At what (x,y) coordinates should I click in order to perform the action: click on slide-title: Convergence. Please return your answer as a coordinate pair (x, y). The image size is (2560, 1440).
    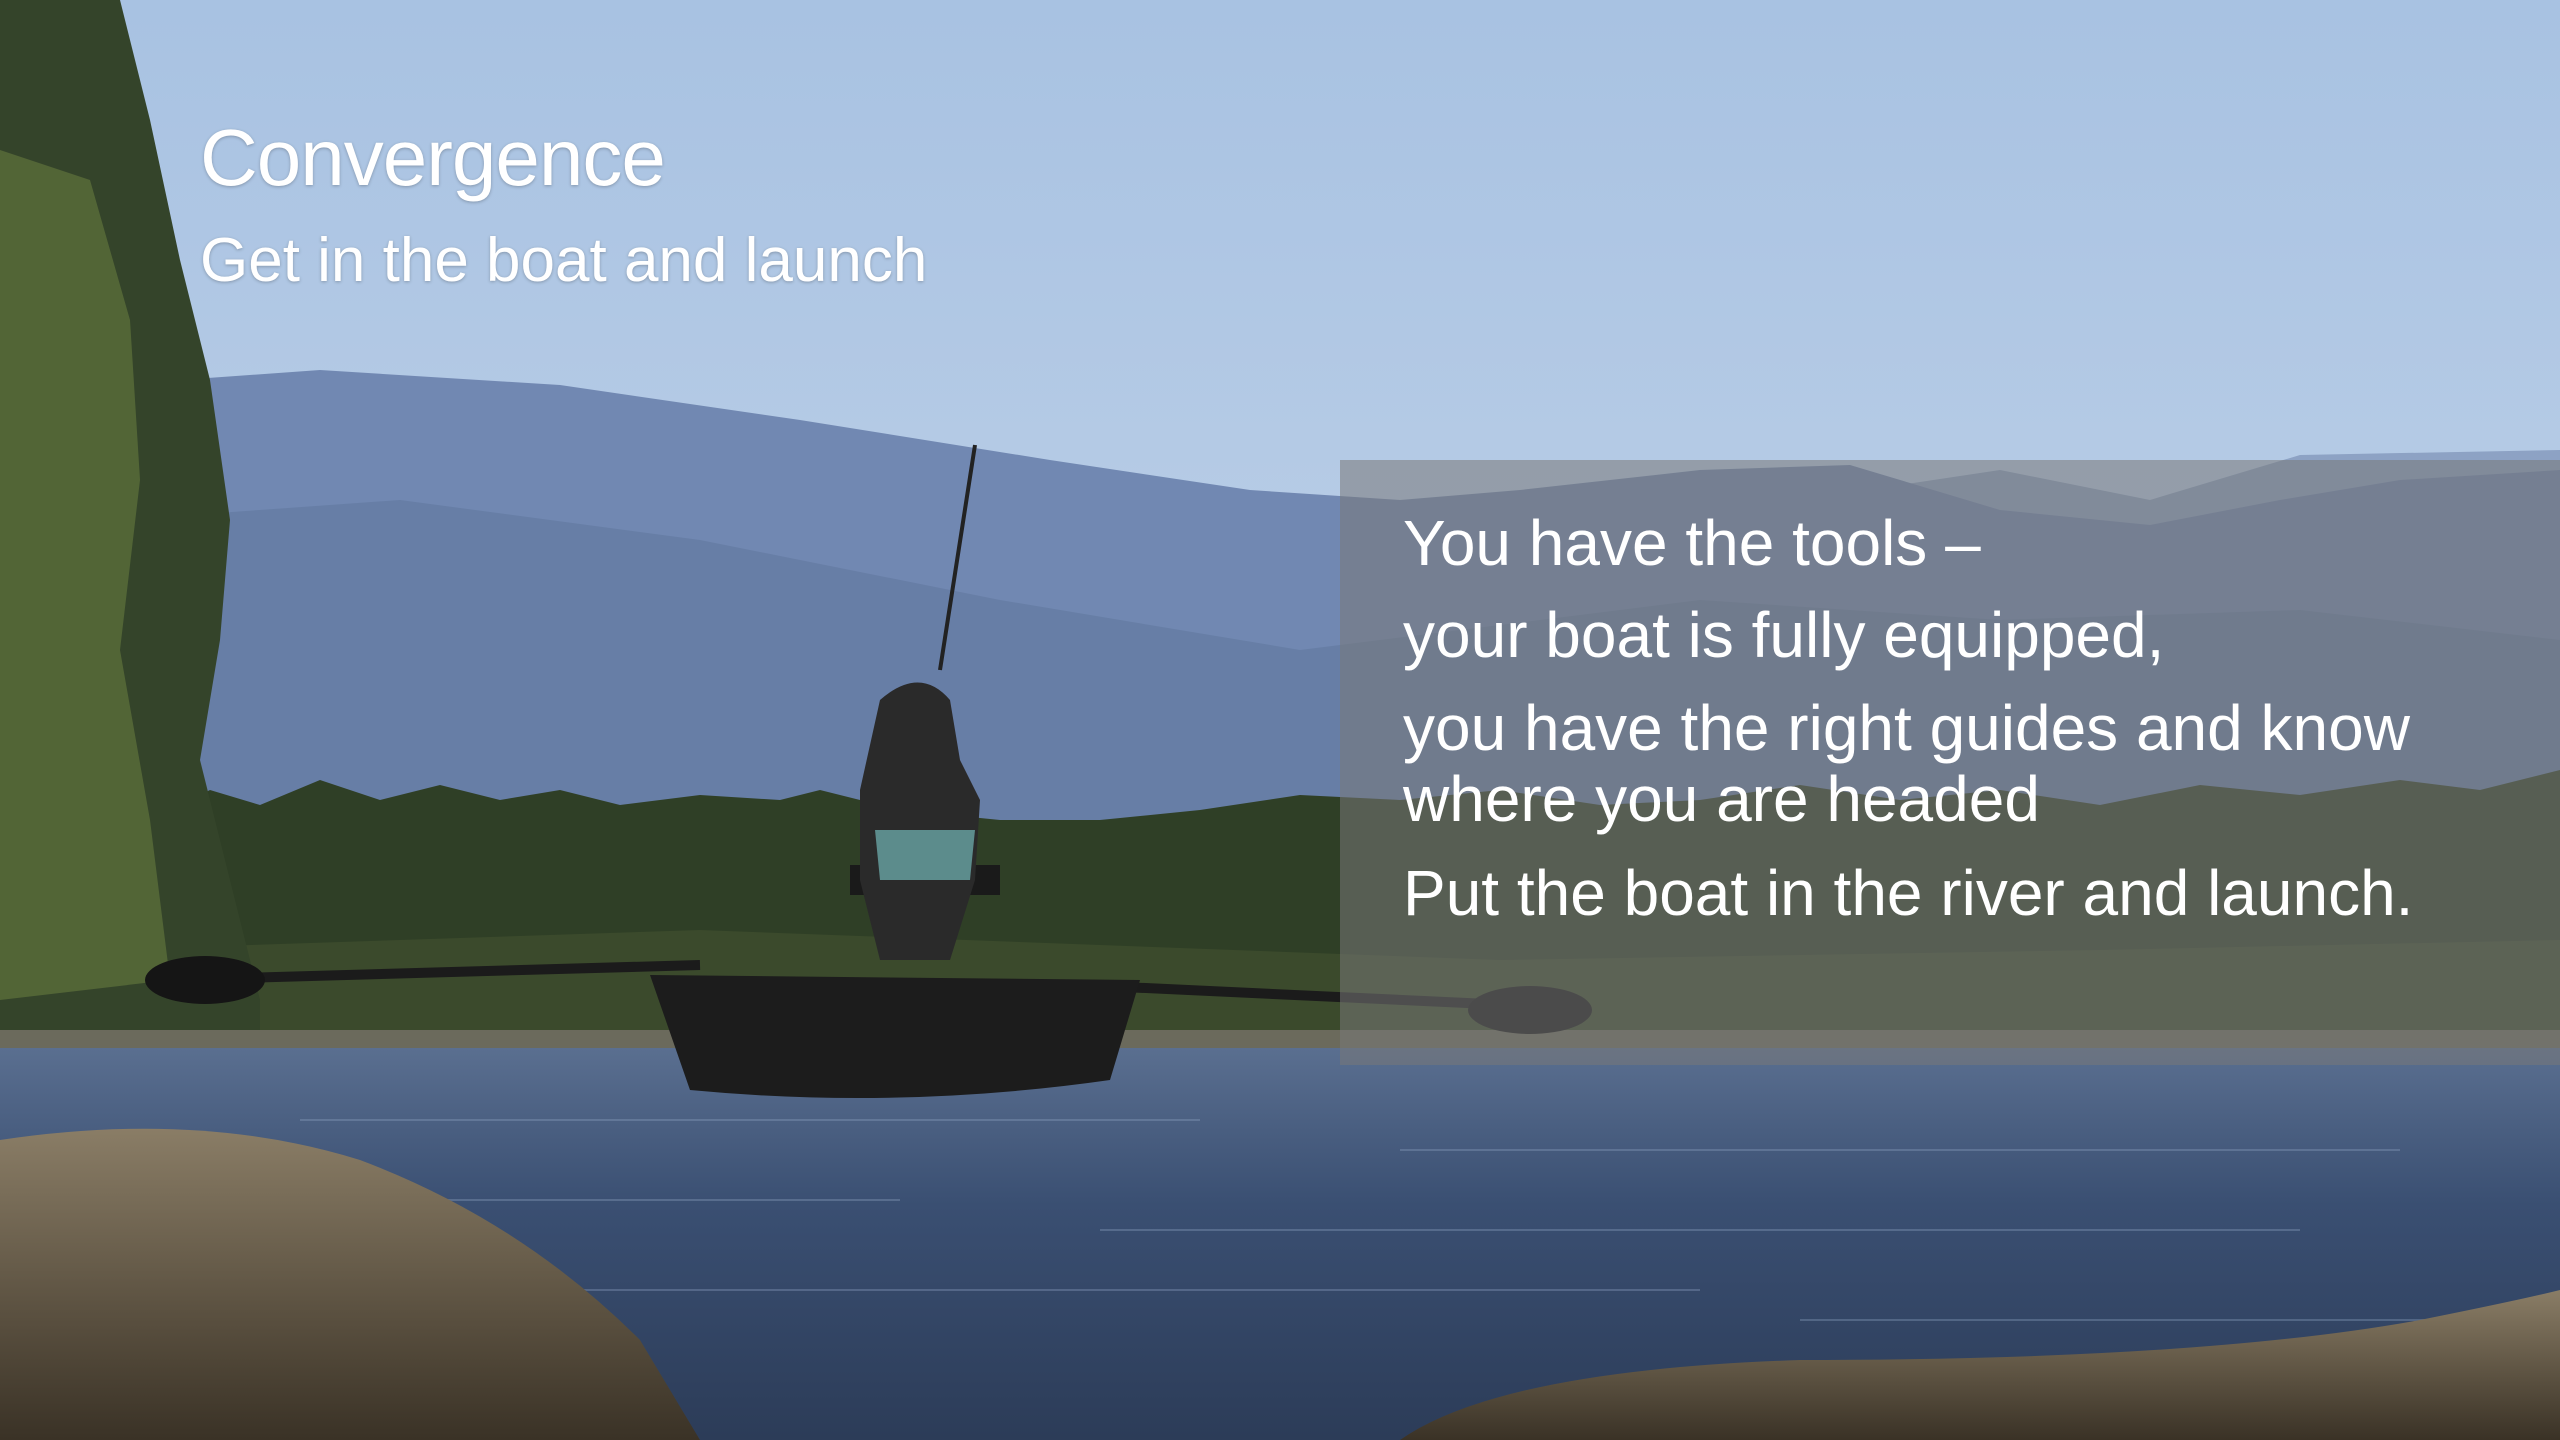
    Looking at the image, I should click on (433, 157).